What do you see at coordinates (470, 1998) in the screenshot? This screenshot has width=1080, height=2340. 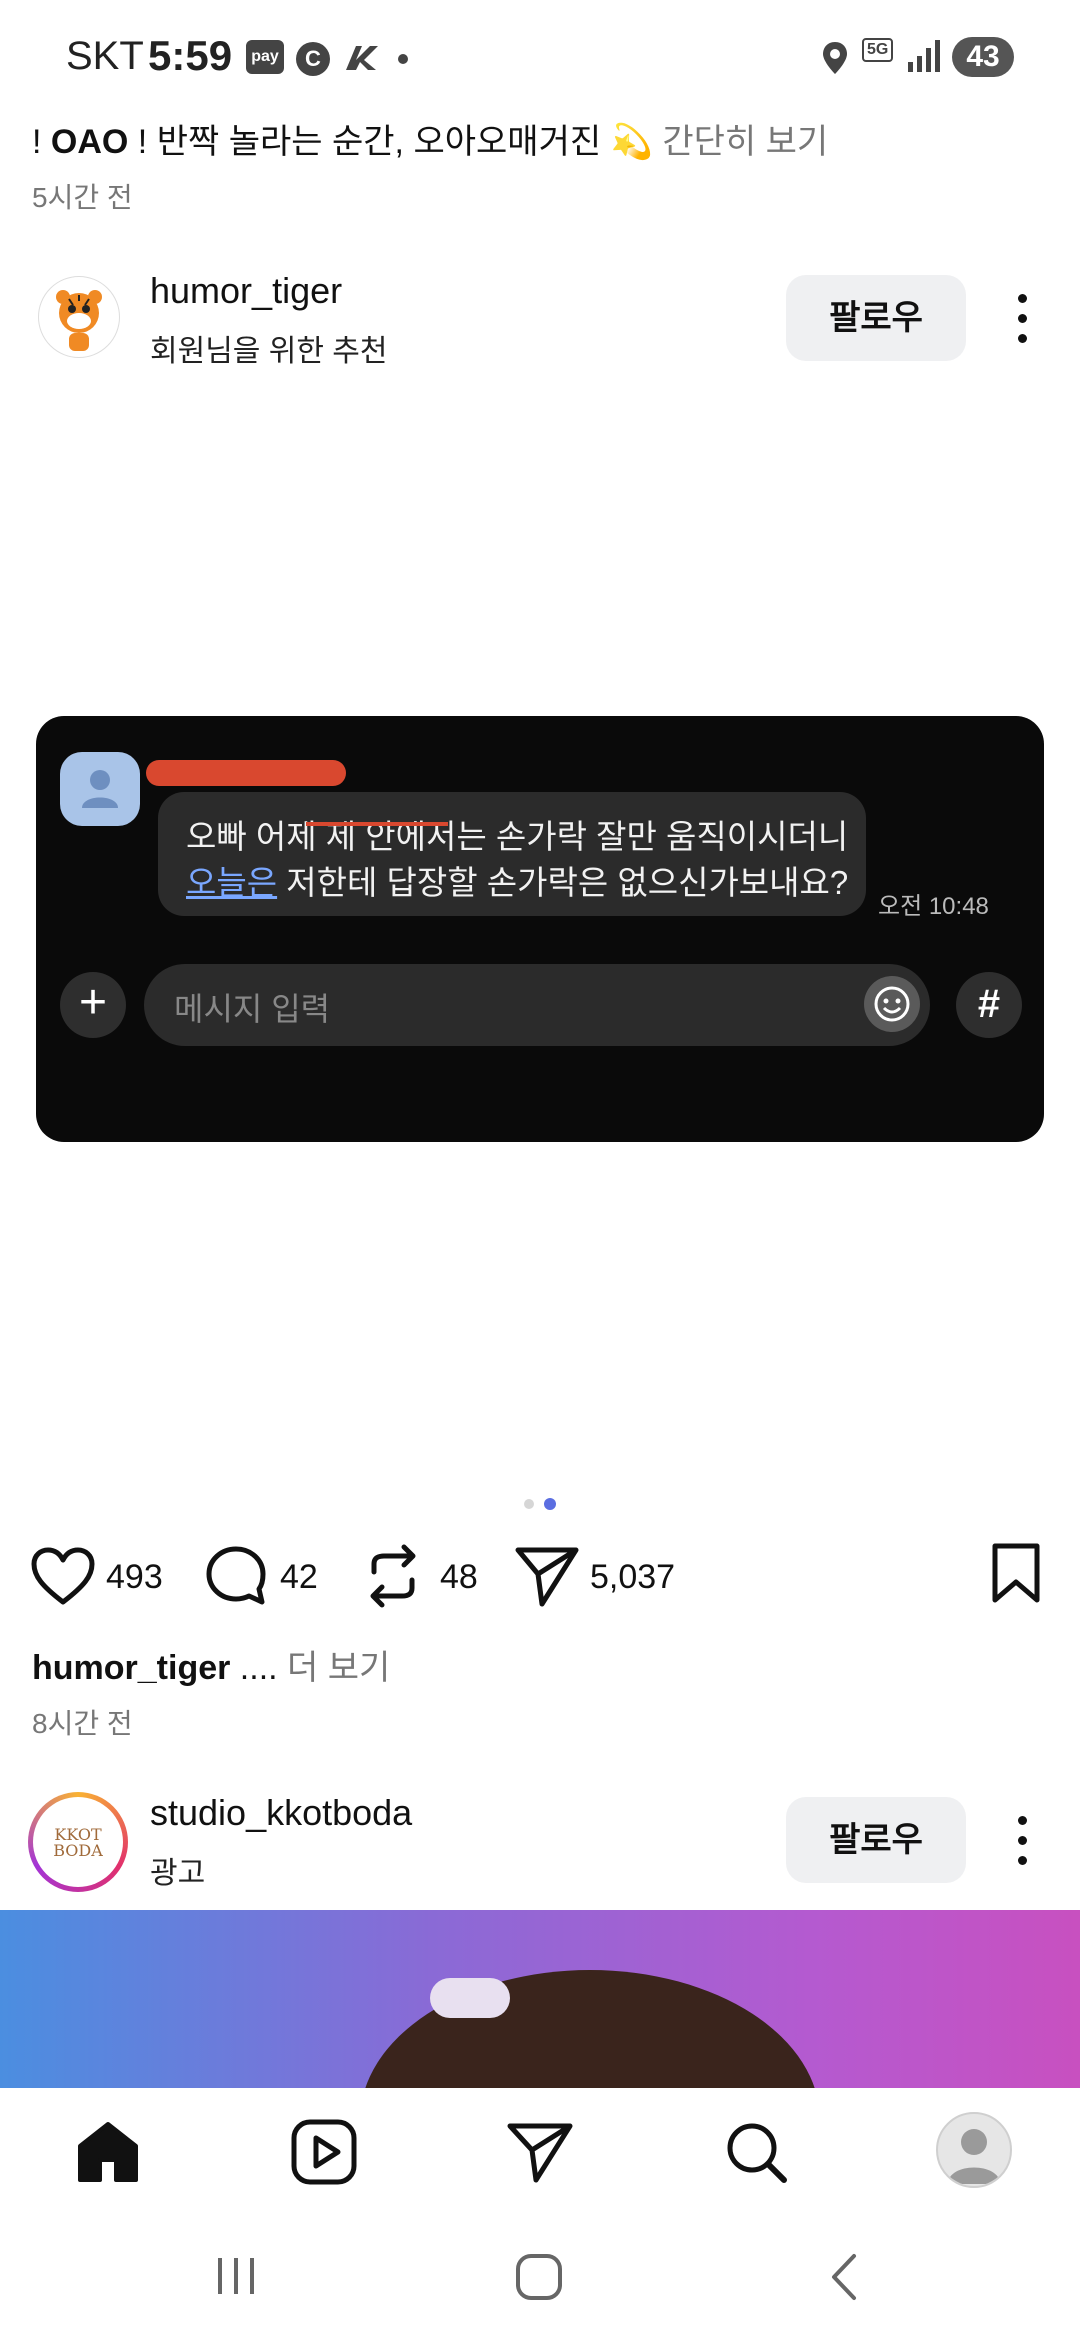 I see `ad-photo-hairclip` at bounding box center [470, 1998].